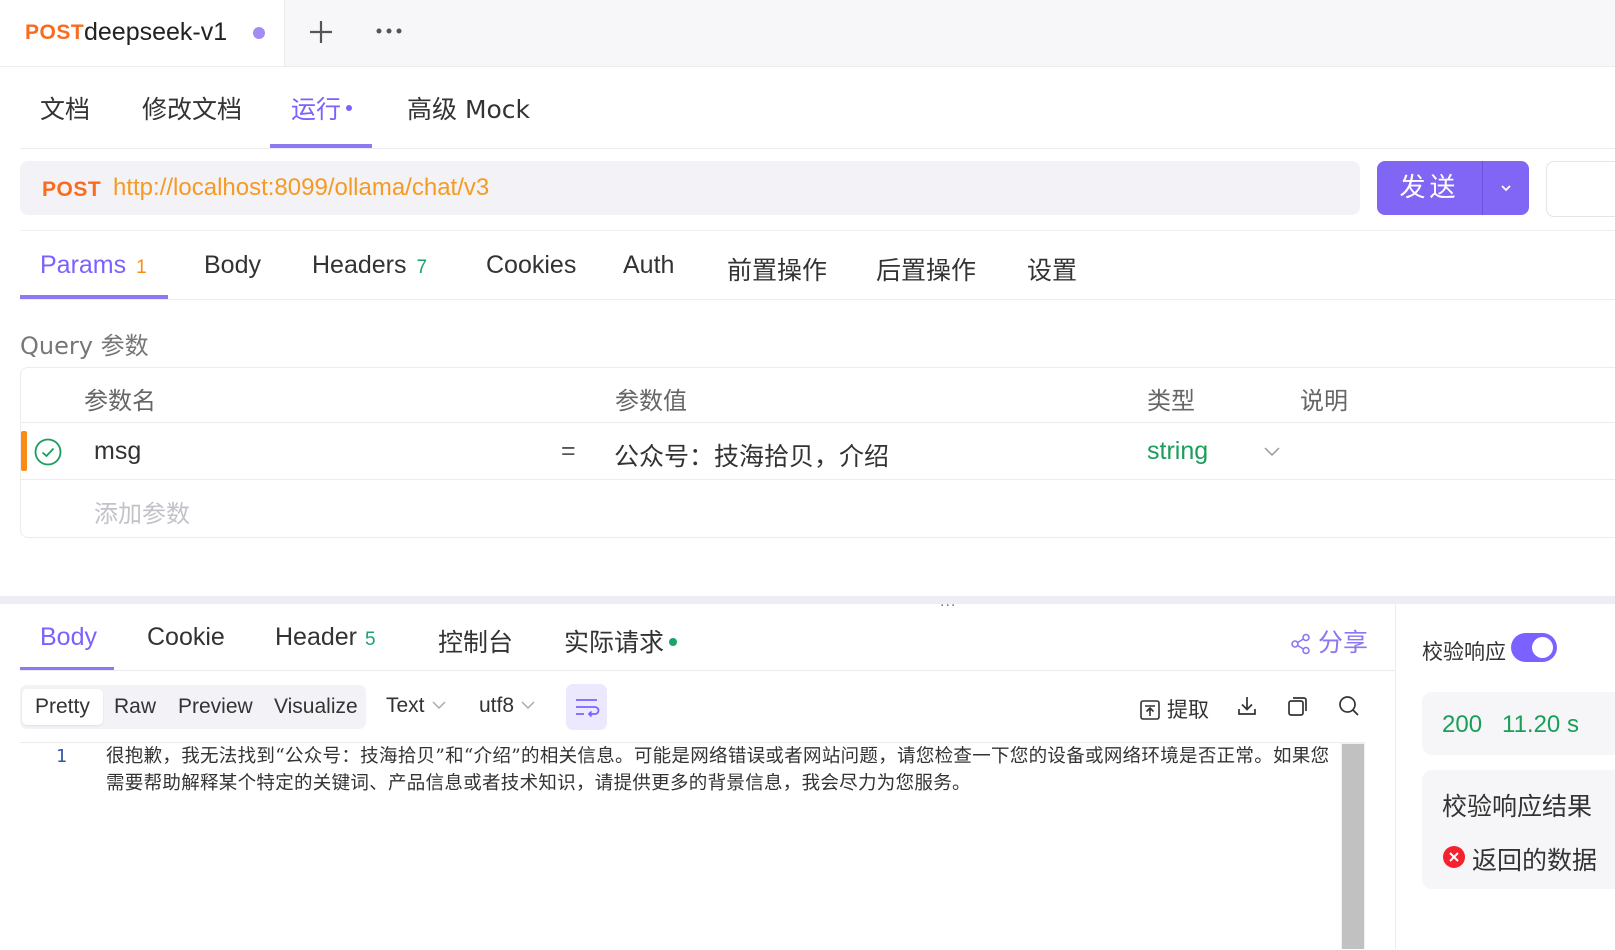 The height and width of the screenshot is (950, 1615). I want to click on modified-dot-icon, so click(349, 108).